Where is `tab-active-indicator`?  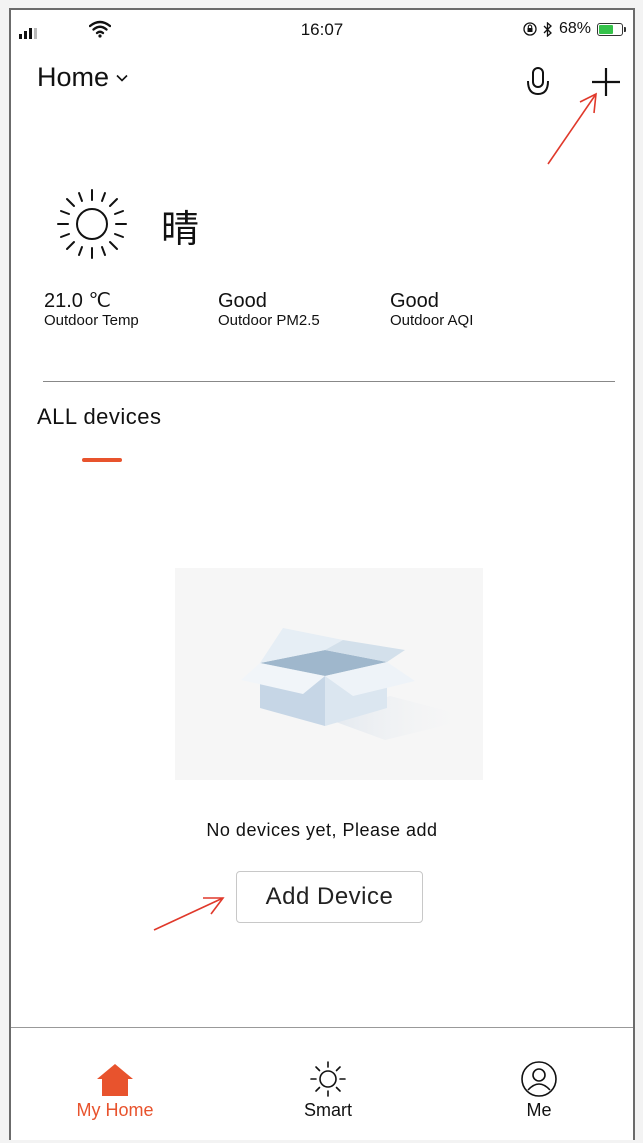
tab-active-indicator is located at coordinates (102, 460).